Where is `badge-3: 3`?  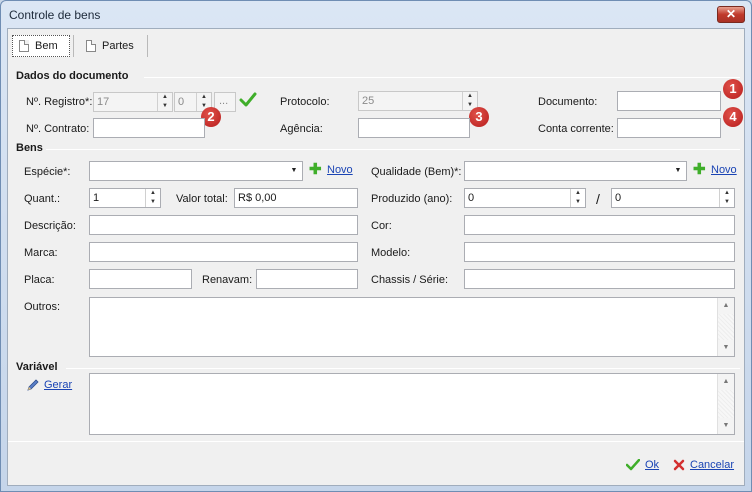 badge-3: 3 is located at coordinates (479, 117).